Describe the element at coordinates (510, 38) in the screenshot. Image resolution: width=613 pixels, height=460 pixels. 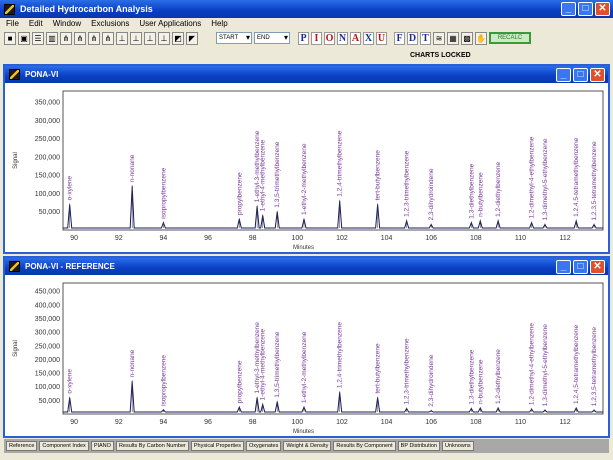
I see `recalc-button: RECALC` at that location.